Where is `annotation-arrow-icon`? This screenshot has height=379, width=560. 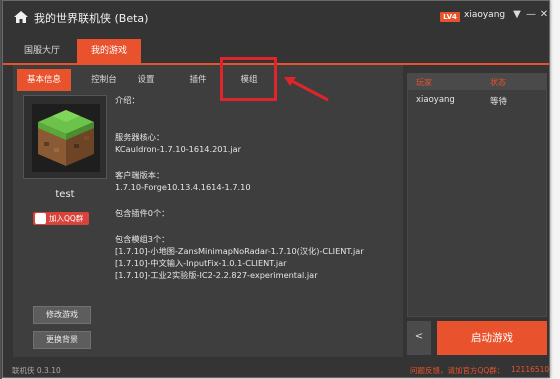
annotation-arrow-icon is located at coordinates (306, 89).